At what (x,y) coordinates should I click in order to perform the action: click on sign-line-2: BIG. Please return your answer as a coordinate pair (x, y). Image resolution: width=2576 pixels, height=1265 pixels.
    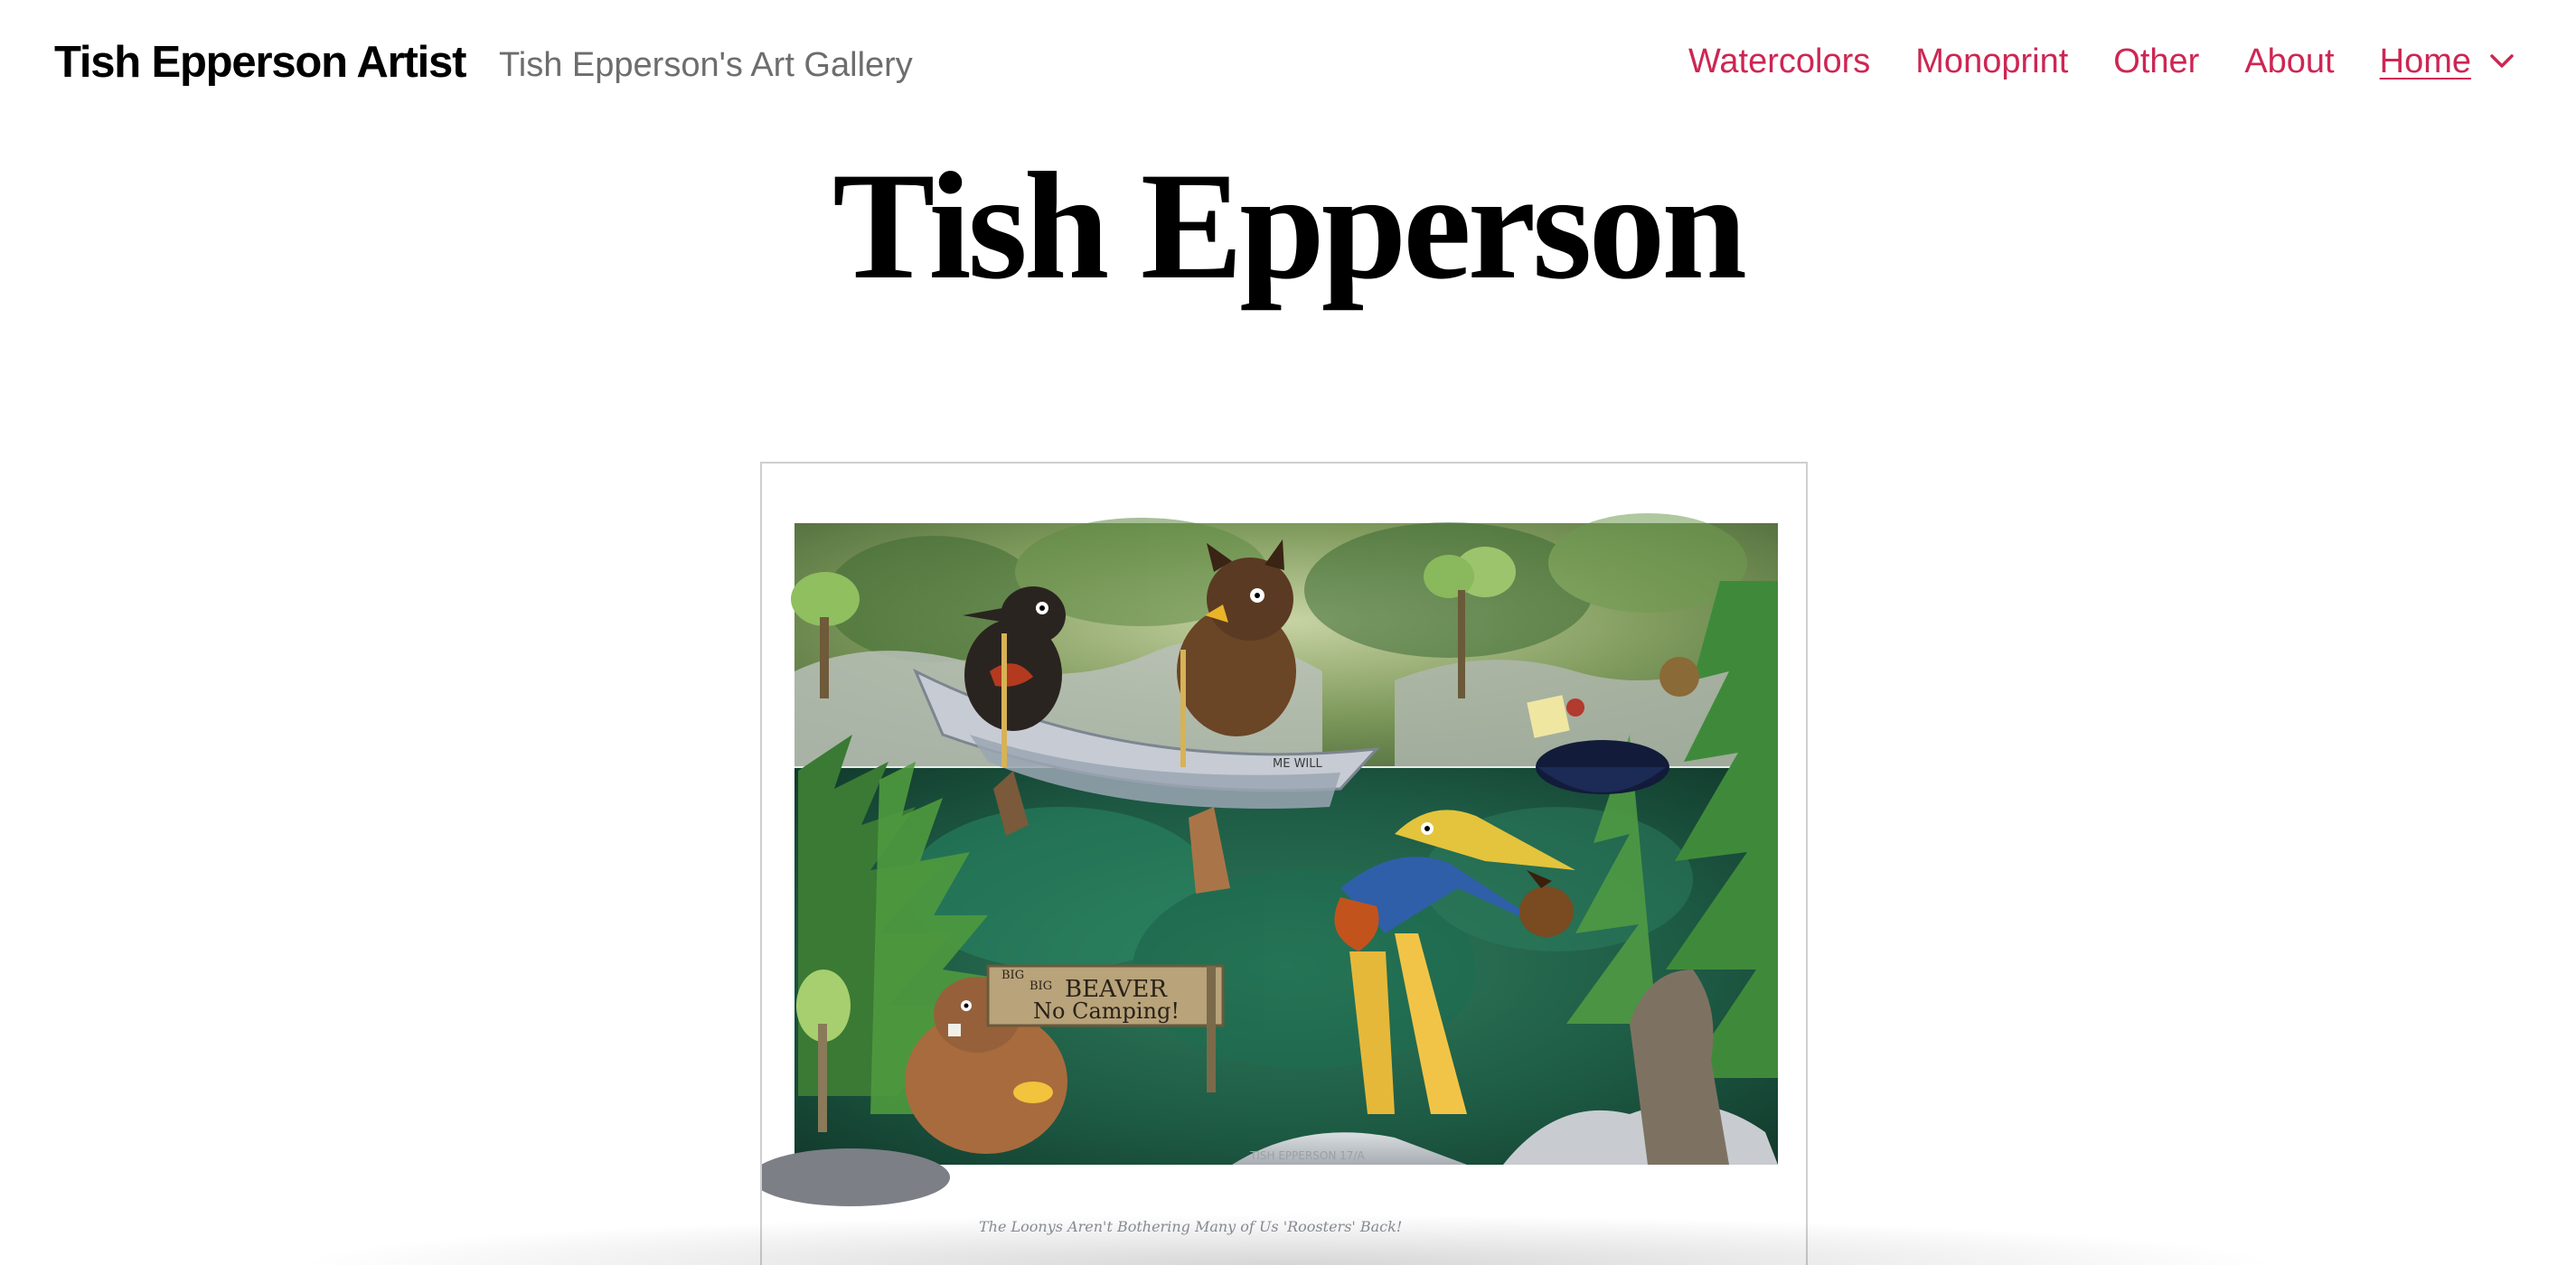
    Looking at the image, I should click on (1041, 986).